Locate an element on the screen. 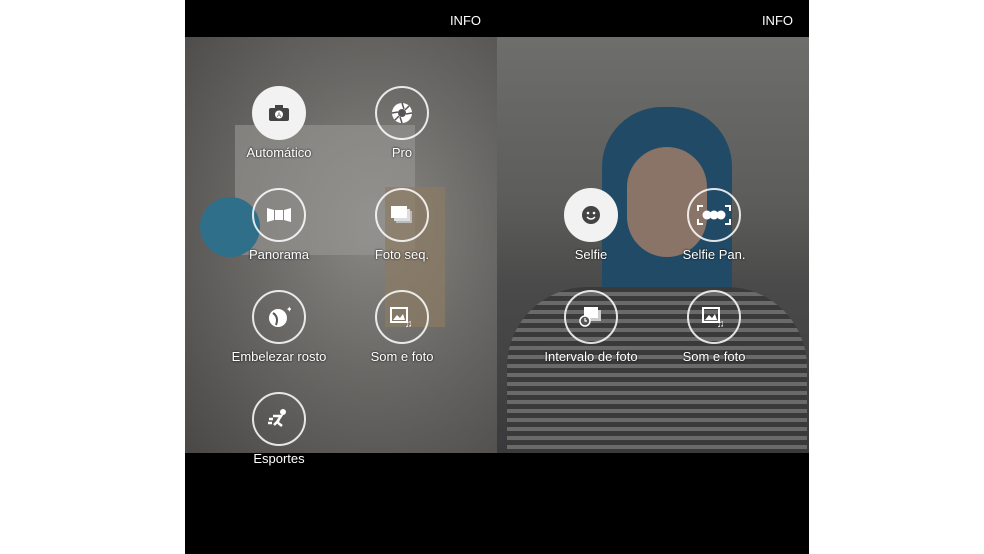  interval-icon is located at coordinates (591, 317).